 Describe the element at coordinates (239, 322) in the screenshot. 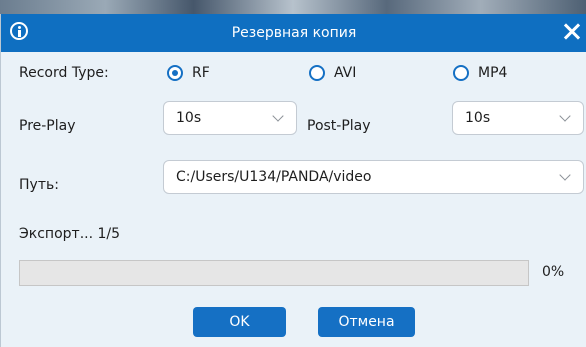

I see `ok-button: OK` at that location.